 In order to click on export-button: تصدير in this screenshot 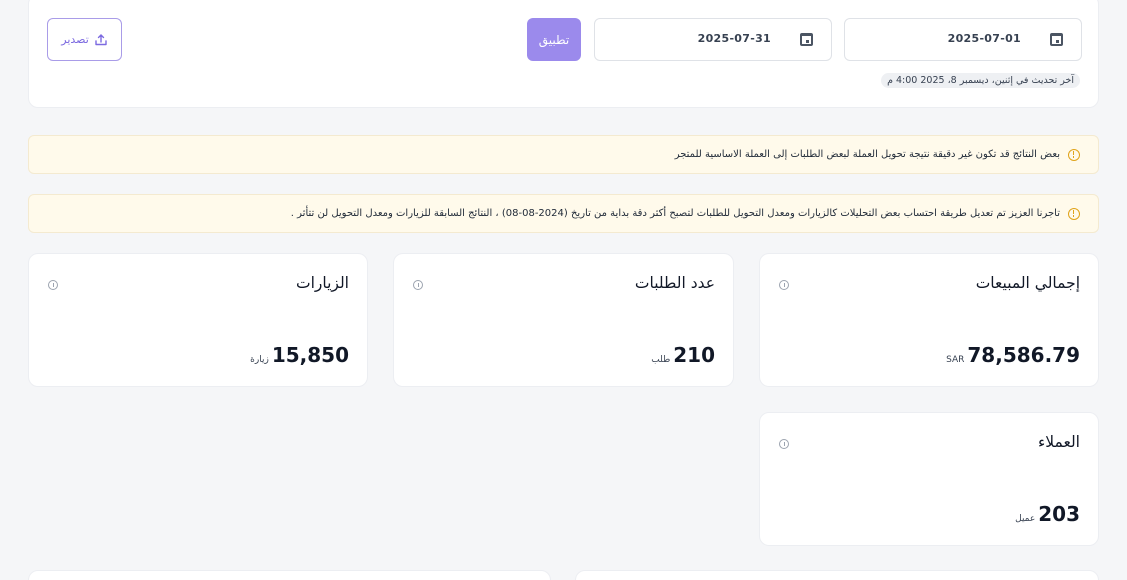, I will do `click(84, 39)`.